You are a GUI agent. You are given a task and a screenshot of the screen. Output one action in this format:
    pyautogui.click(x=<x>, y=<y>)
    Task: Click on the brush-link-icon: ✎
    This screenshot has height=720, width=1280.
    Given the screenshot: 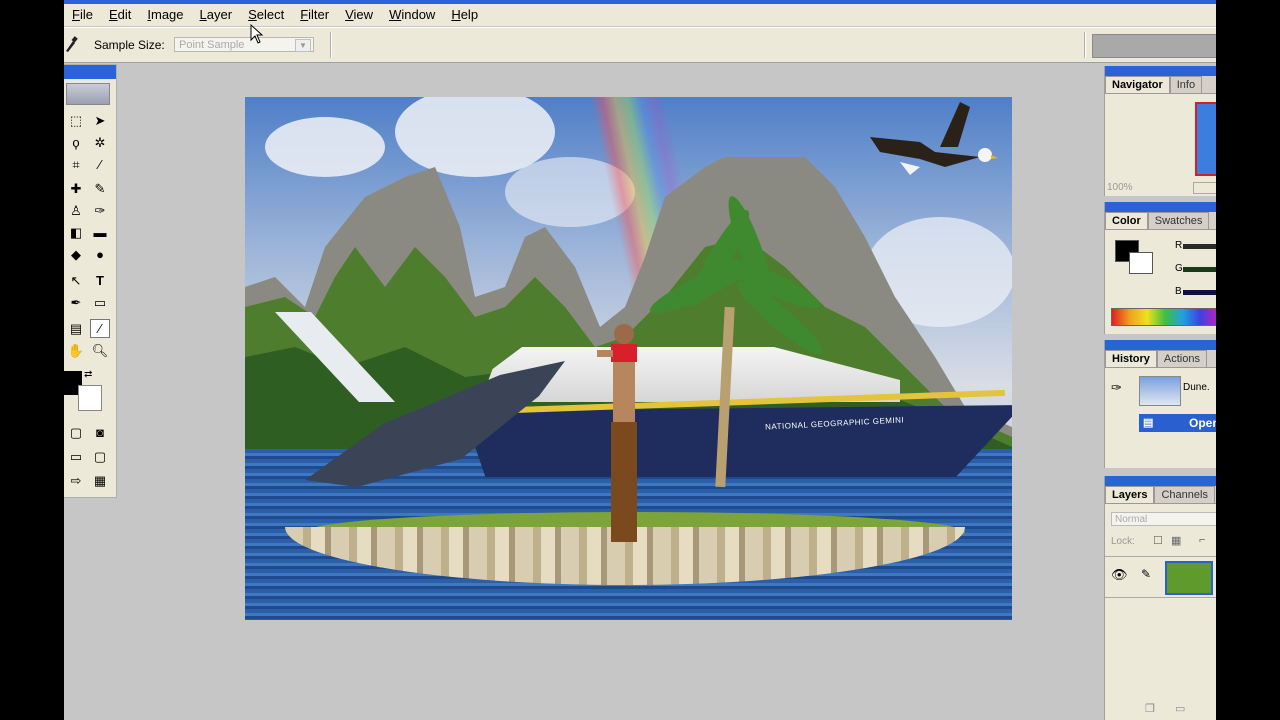 What is the action you would take?
    pyautogui.click(x=1146, y=574)
    